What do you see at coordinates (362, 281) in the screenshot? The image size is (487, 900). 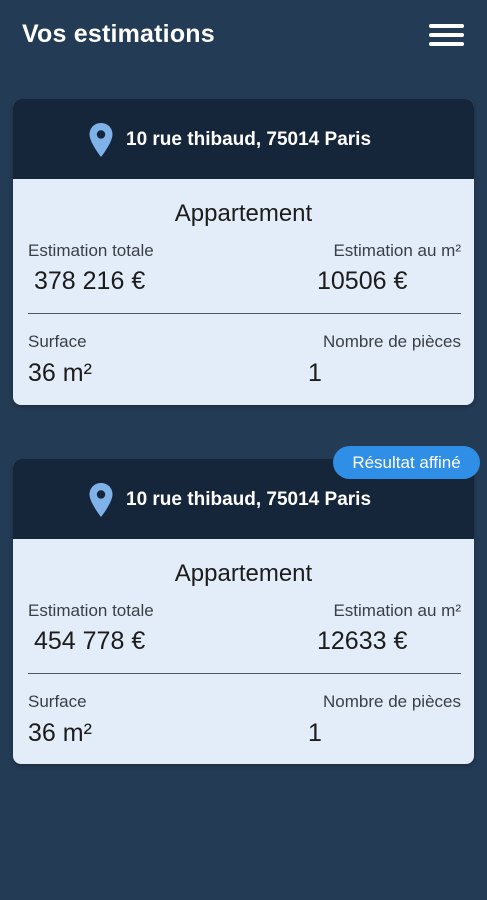 I see `per-m2-estimation-value: 10506 €` at bounding box center [362, 281].